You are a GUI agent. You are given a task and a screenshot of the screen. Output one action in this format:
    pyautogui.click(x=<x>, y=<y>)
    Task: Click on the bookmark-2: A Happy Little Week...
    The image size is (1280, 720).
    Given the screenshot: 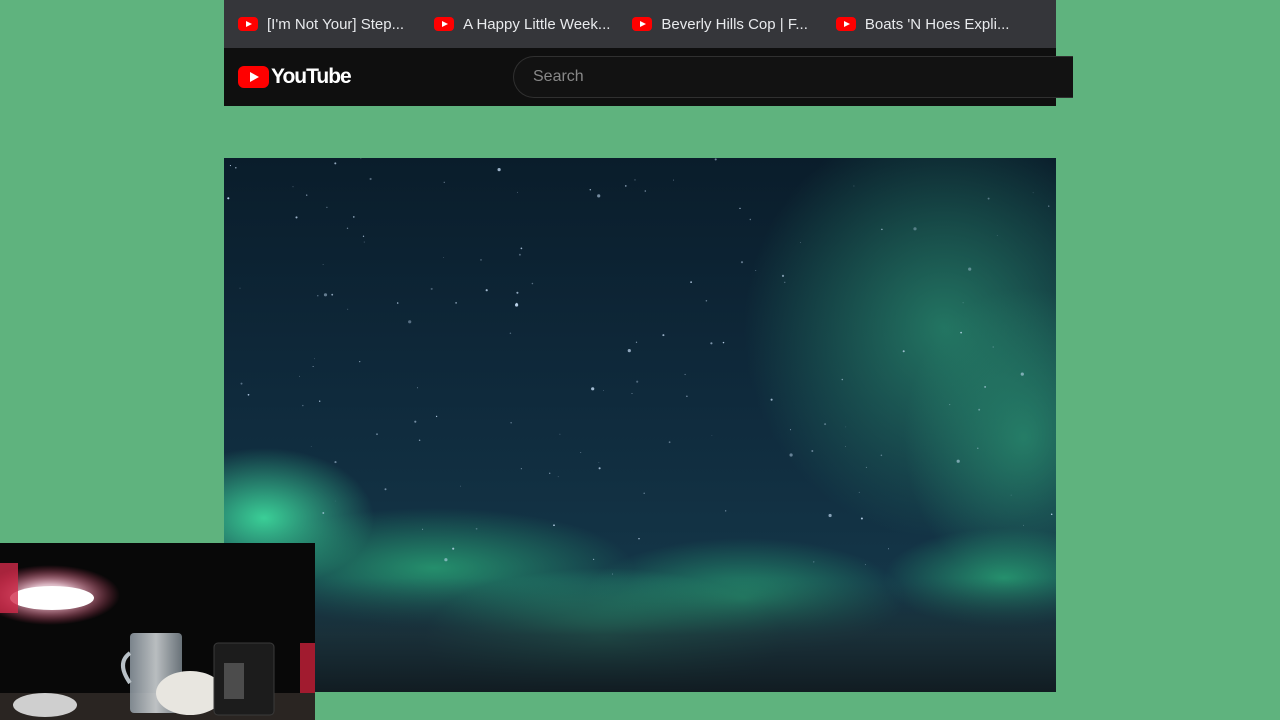 What is the action you would take?
    pyautogui.click(x=522, y=24)
    